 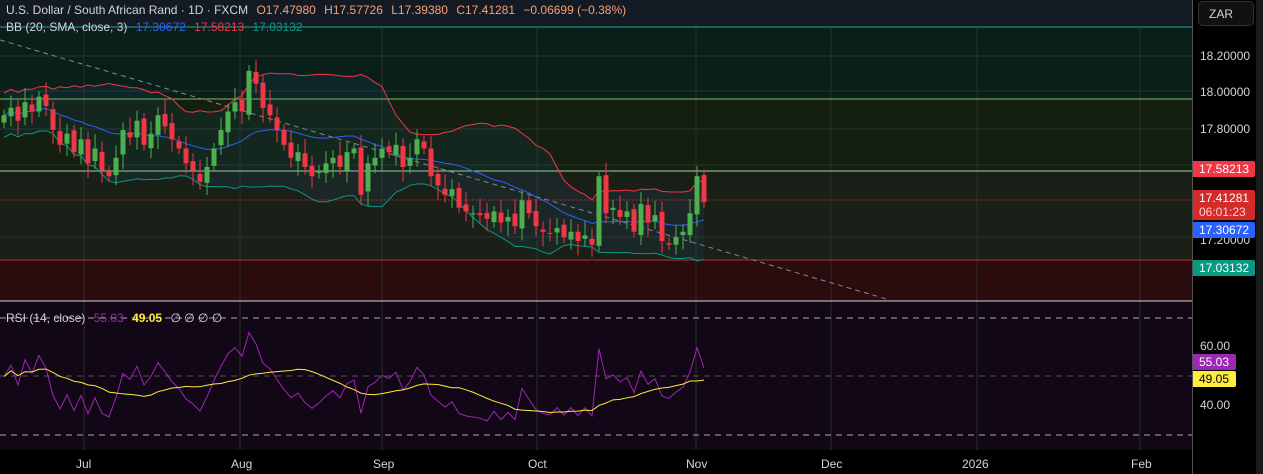 What do you see at coordinates (242, 464) in the screenshot?
I see `time-label: Aug` at bounding box center [242, 464].